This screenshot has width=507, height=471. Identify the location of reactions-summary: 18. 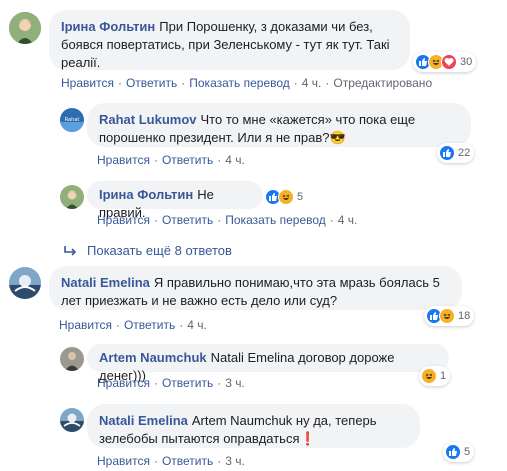
(449, 316).